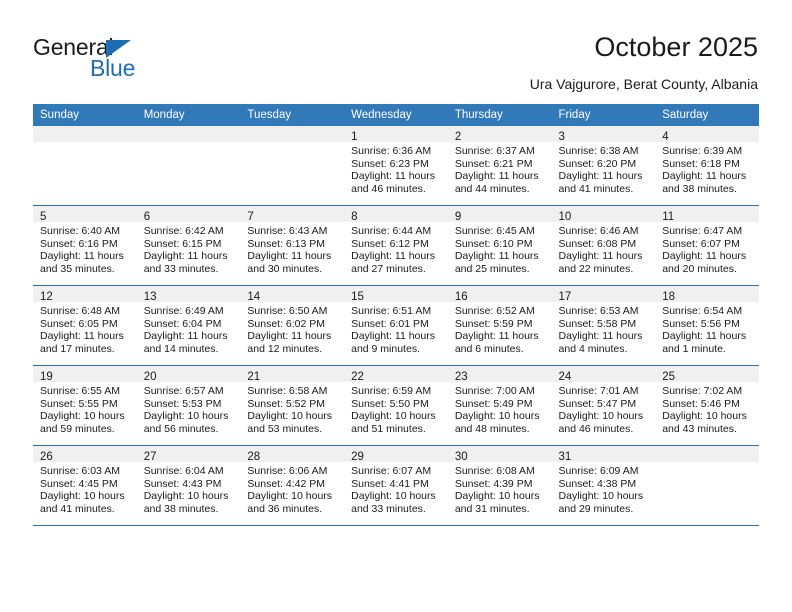  I want to click on sunrise-text: Sunrise: 6:49 AM, so click(183, 311).